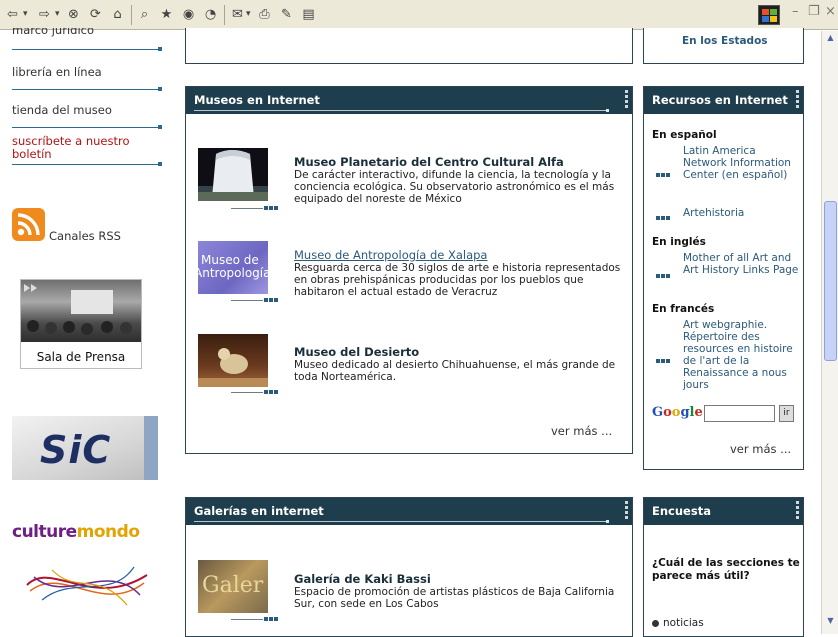  What do you see at coordinates (95, 14) in the screenshot?
I see `refresh-icon: ⟳` at bounding box center [95, 14].